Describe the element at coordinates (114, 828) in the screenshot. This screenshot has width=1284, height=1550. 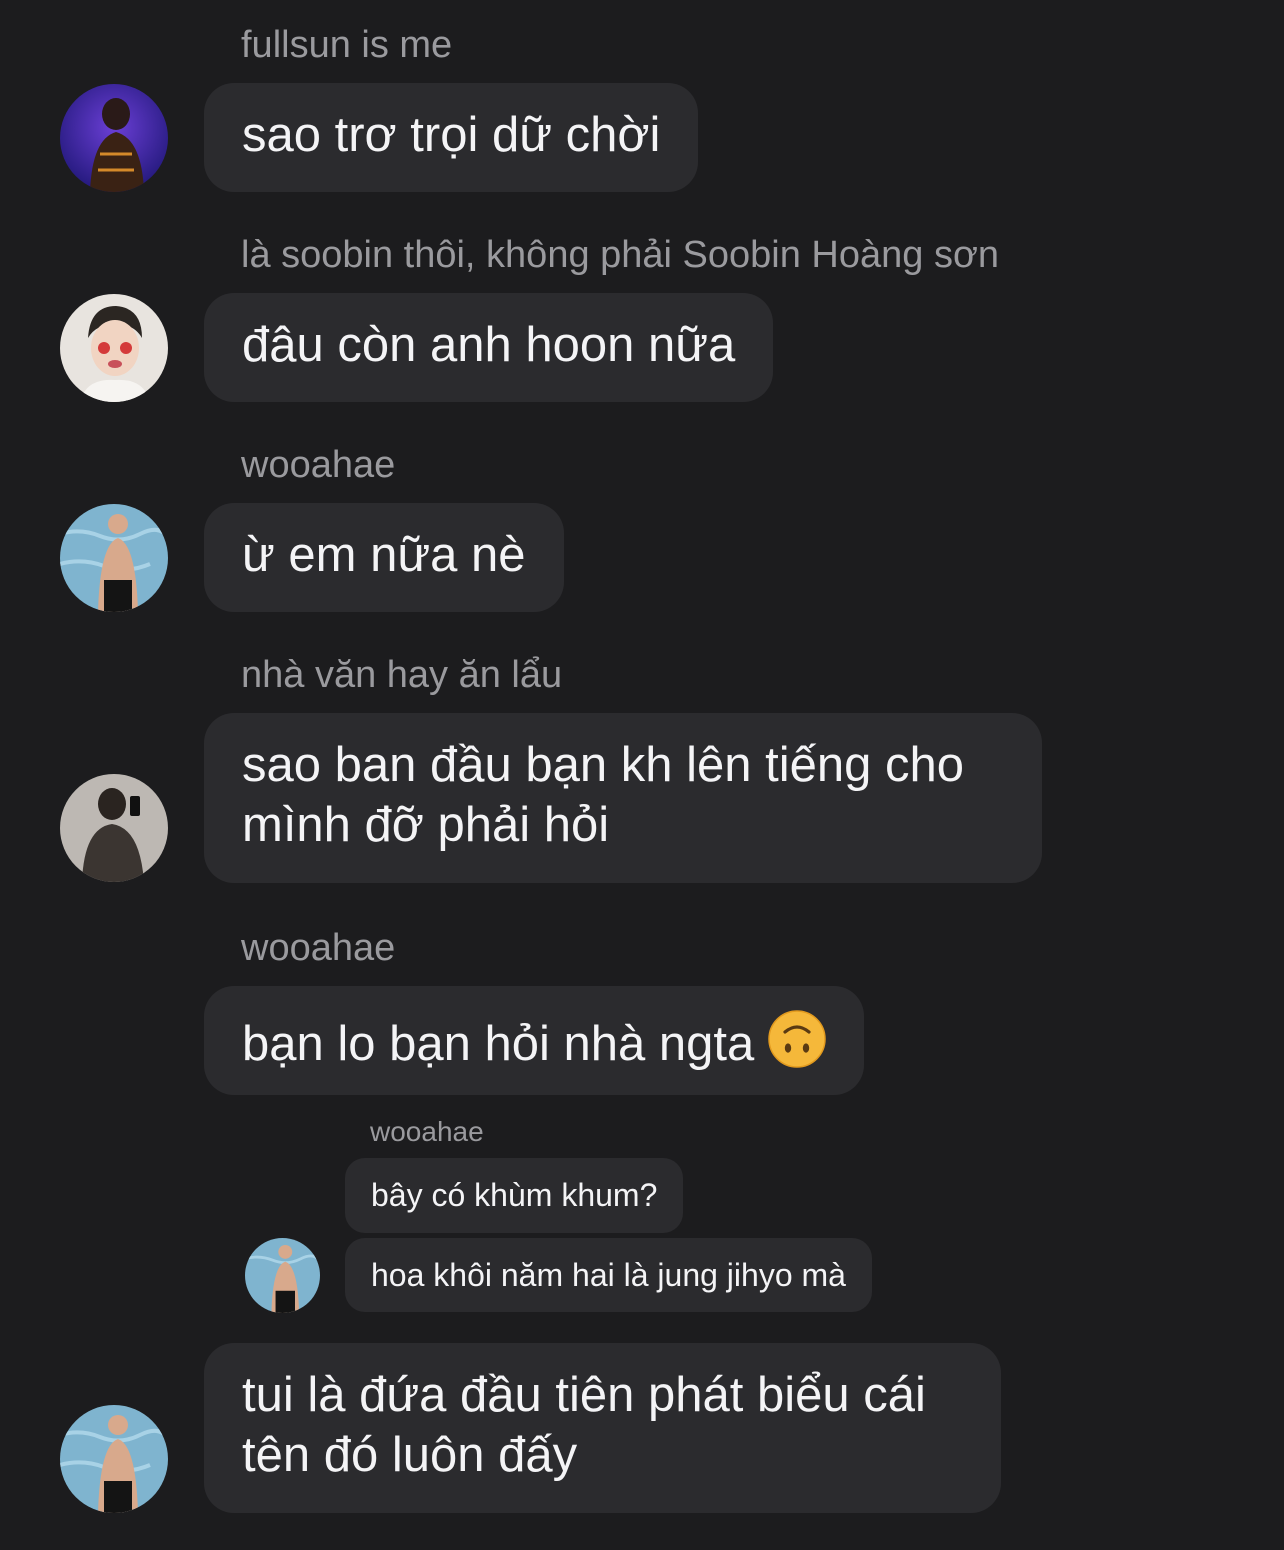
I see `phone-selfie-avatar` at that location.